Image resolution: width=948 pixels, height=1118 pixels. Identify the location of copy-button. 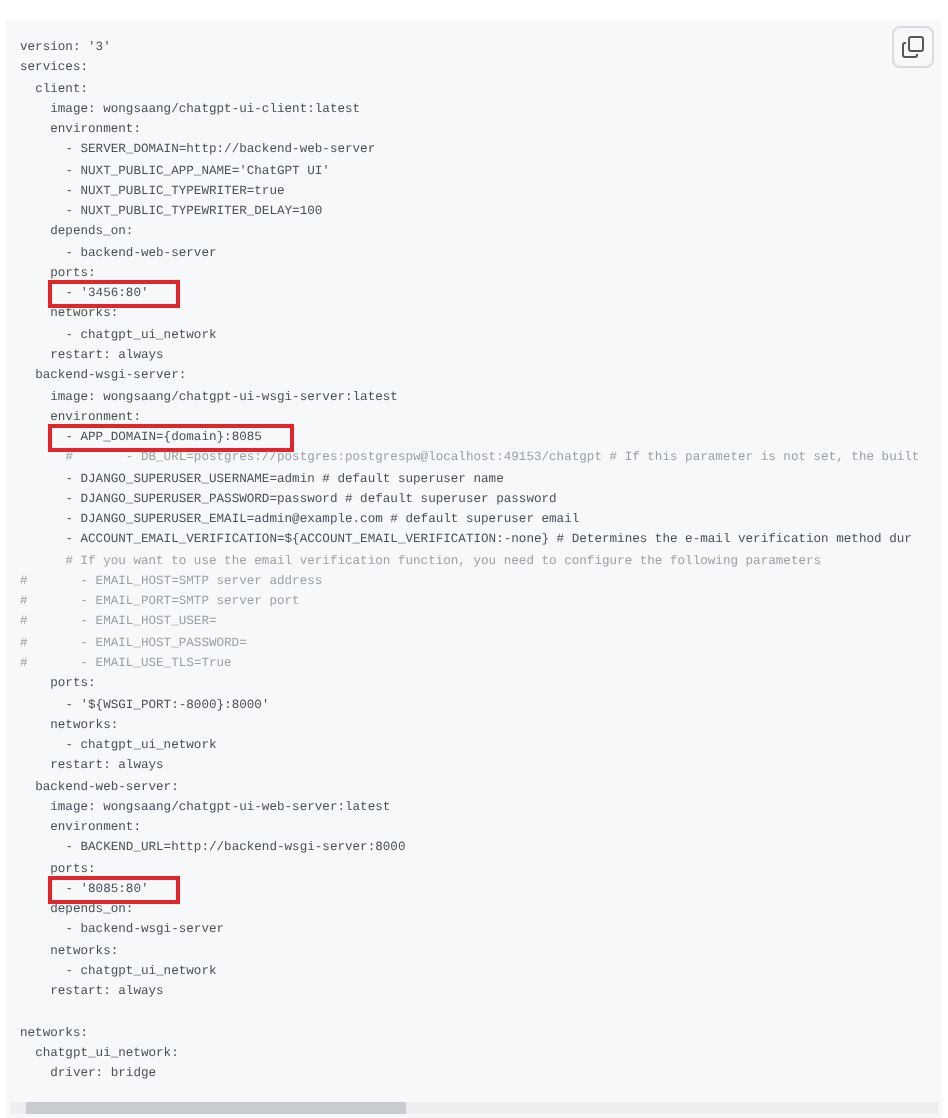
(913, 47).